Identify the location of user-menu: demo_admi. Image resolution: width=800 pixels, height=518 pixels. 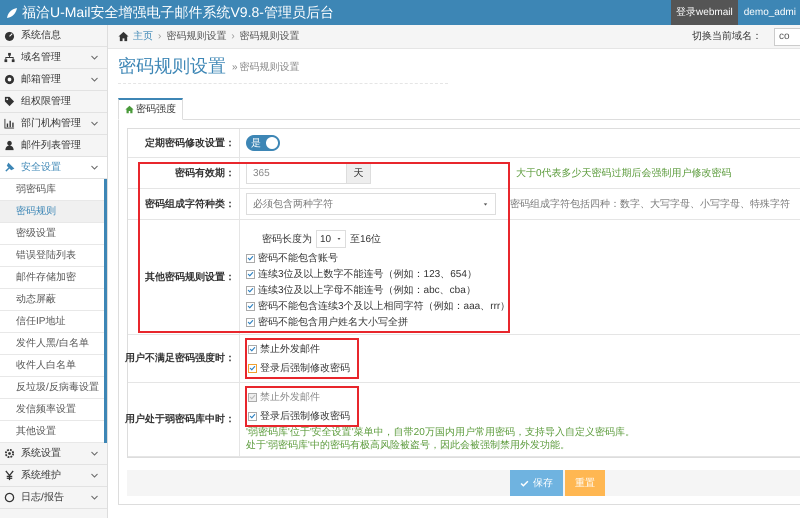
(770, 12).